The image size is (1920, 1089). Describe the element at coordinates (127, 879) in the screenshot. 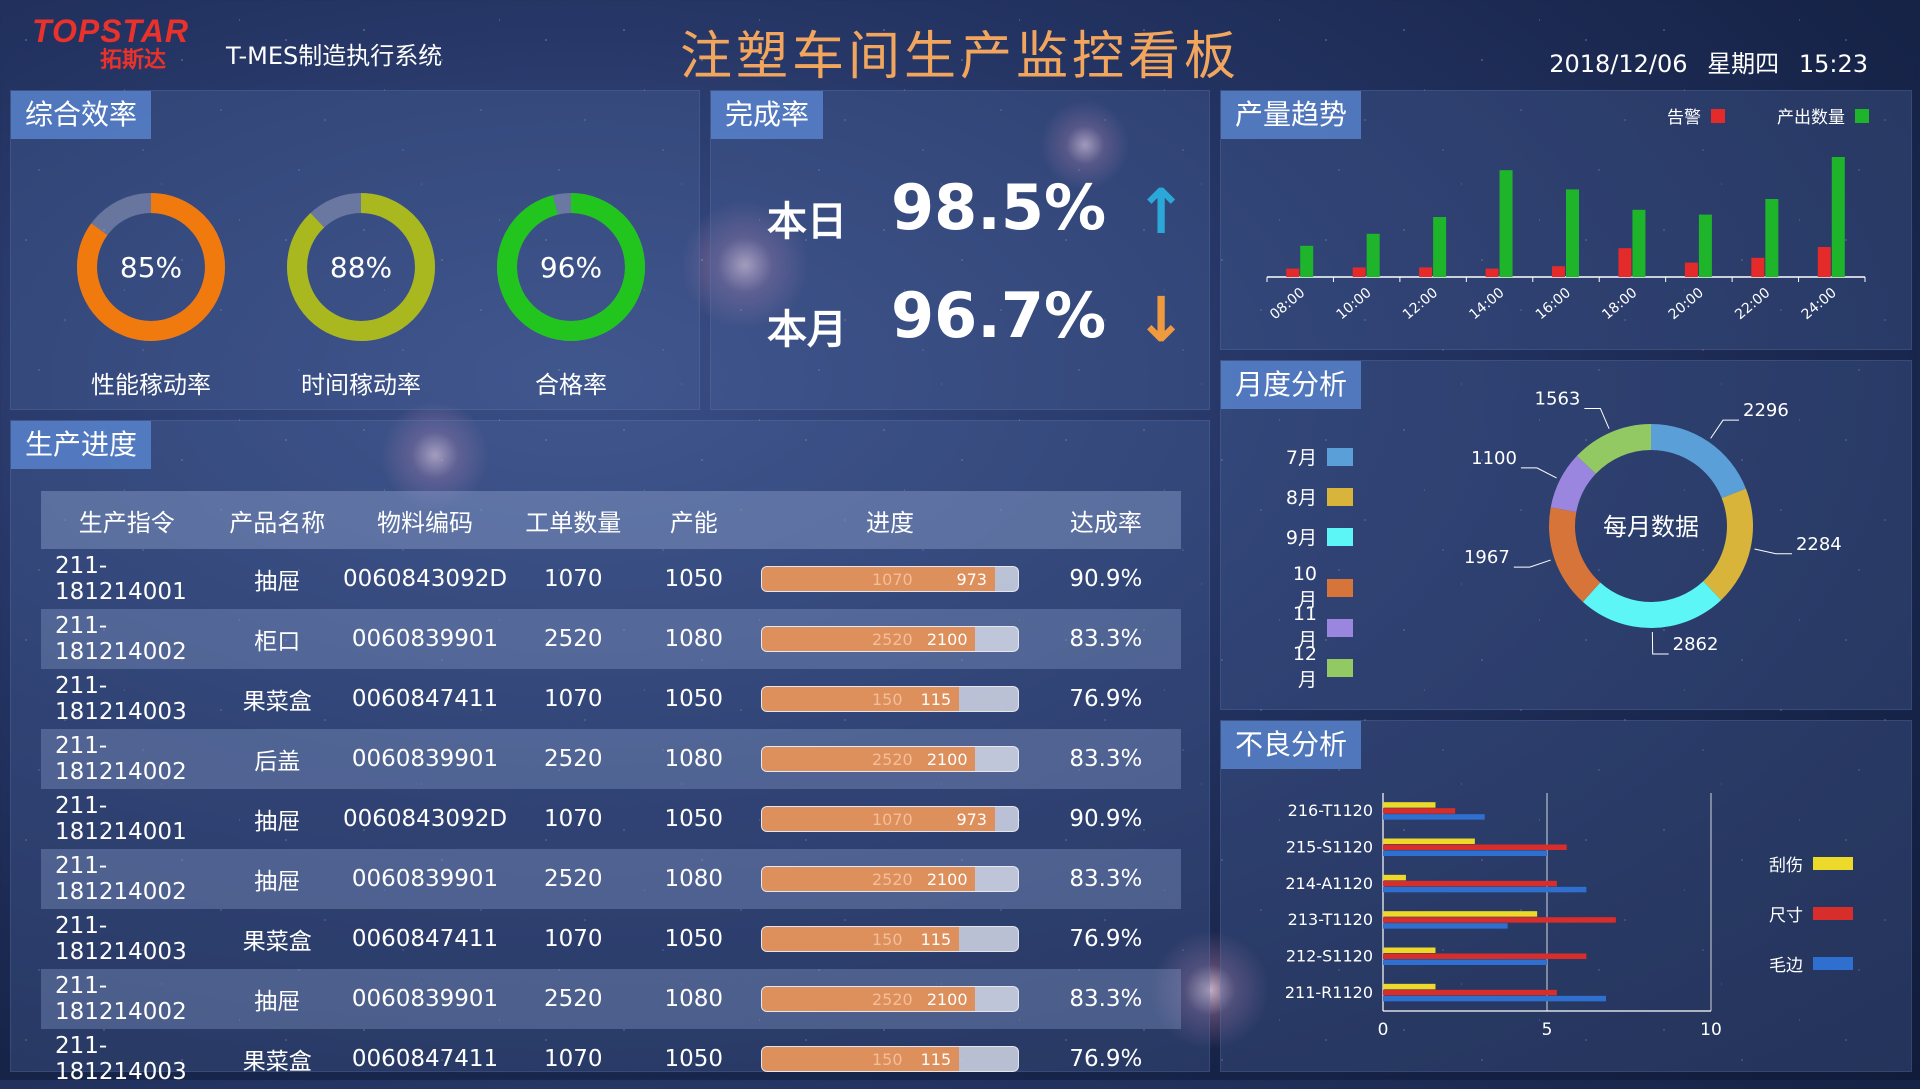

I see `cell-order: 211-181214002` at that location.